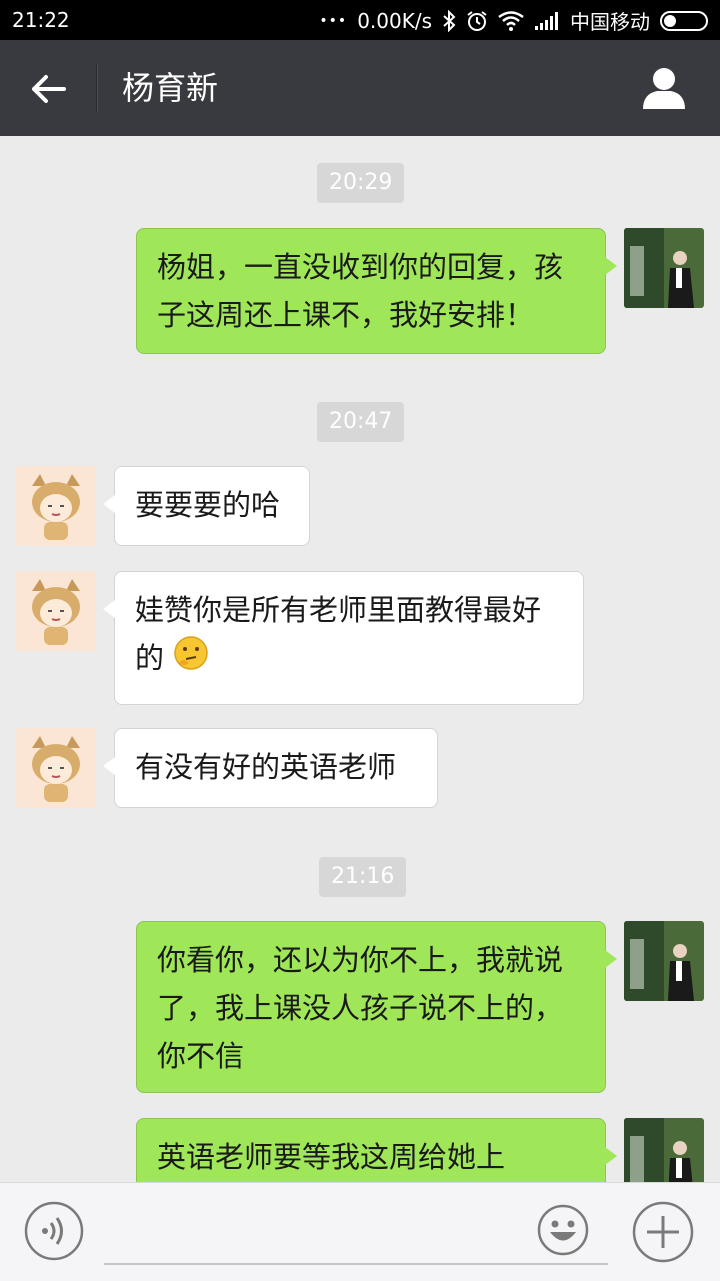  I want to click on input-bar, so click(360, 1231).